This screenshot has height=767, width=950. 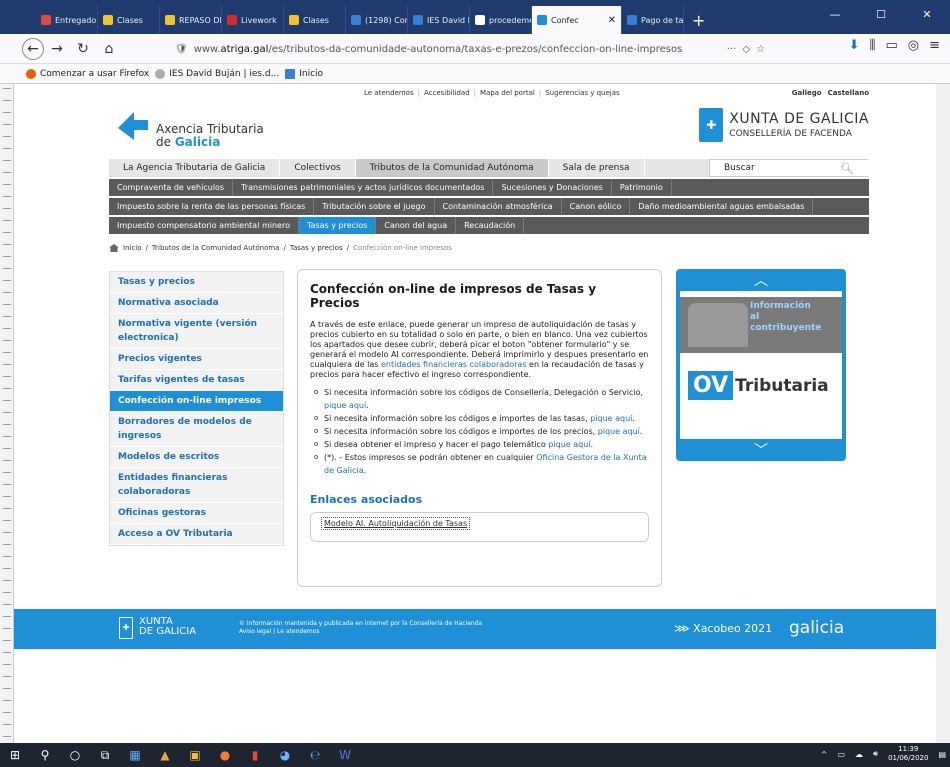 What do you see at coordinates (854, 45) in the screenshot?
I see `downloads-icon: ⬇` at bounding box center [854, 45].